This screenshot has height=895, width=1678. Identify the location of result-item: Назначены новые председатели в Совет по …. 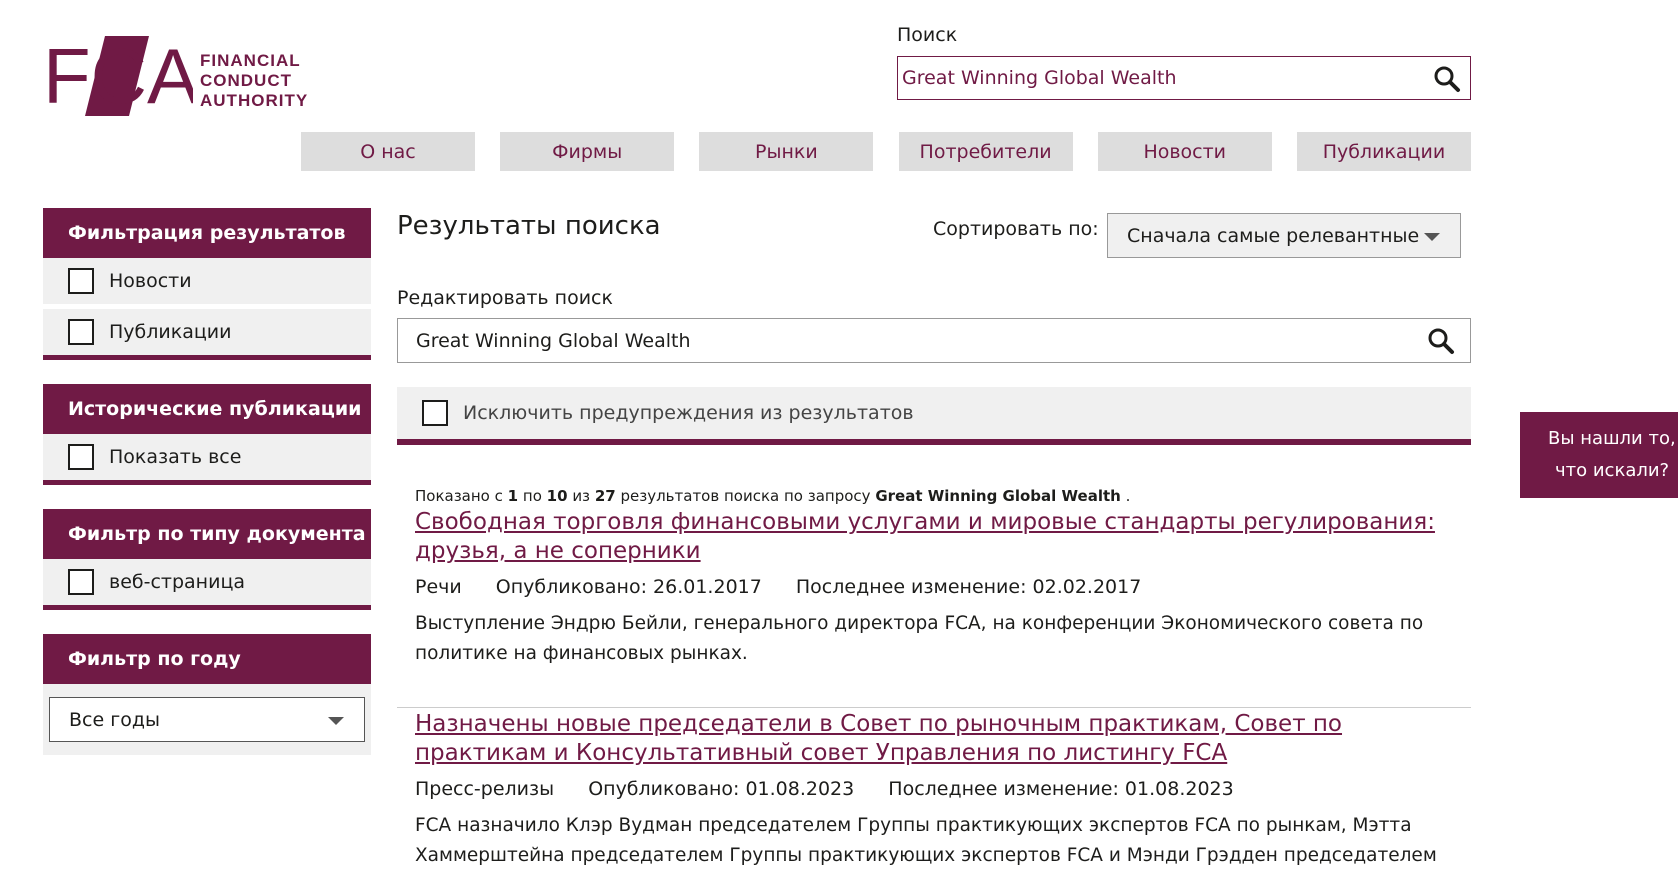
(940, 790).